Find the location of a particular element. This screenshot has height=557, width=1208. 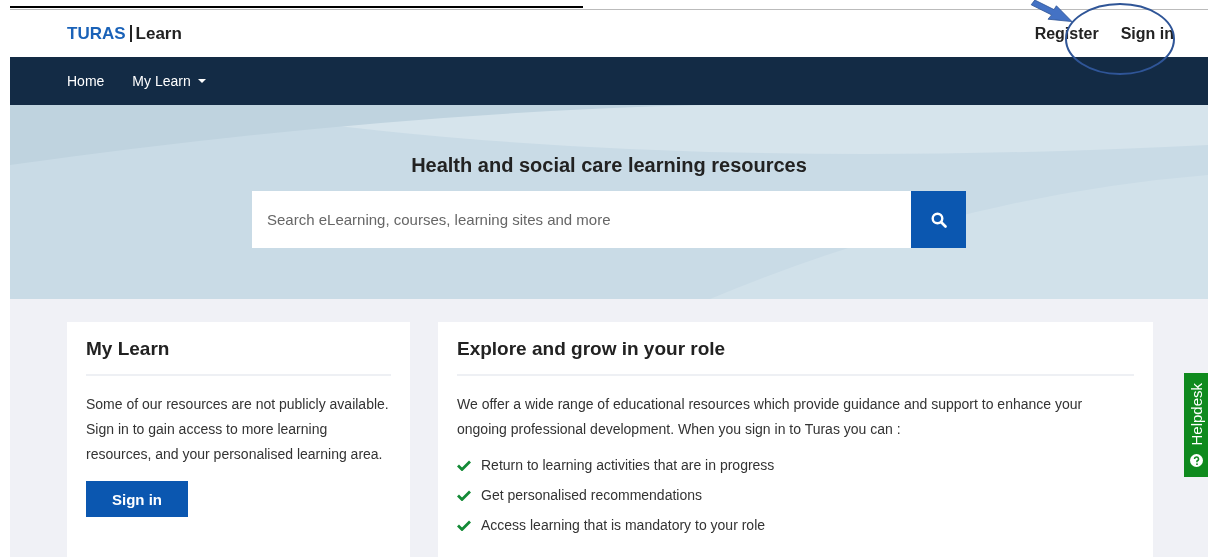

search-icon is located at coordinates (938, 219).